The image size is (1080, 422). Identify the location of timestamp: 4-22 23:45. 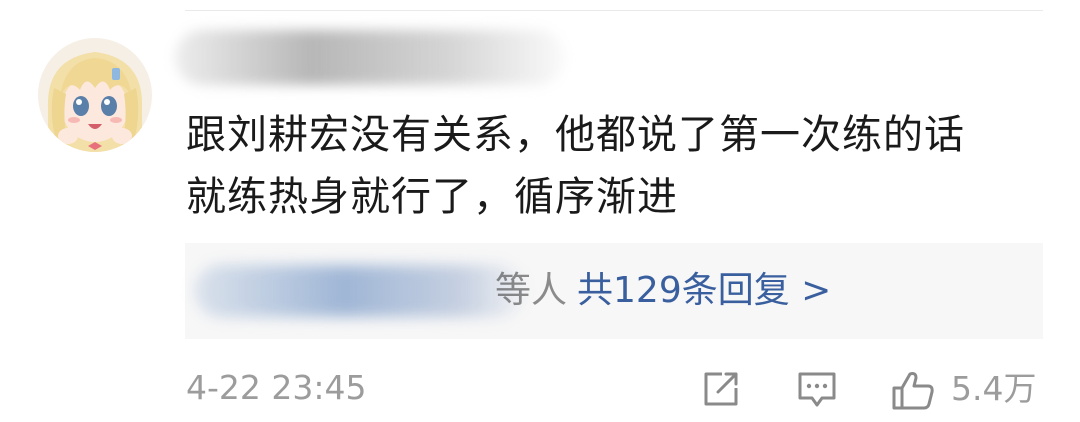
(276, 387).